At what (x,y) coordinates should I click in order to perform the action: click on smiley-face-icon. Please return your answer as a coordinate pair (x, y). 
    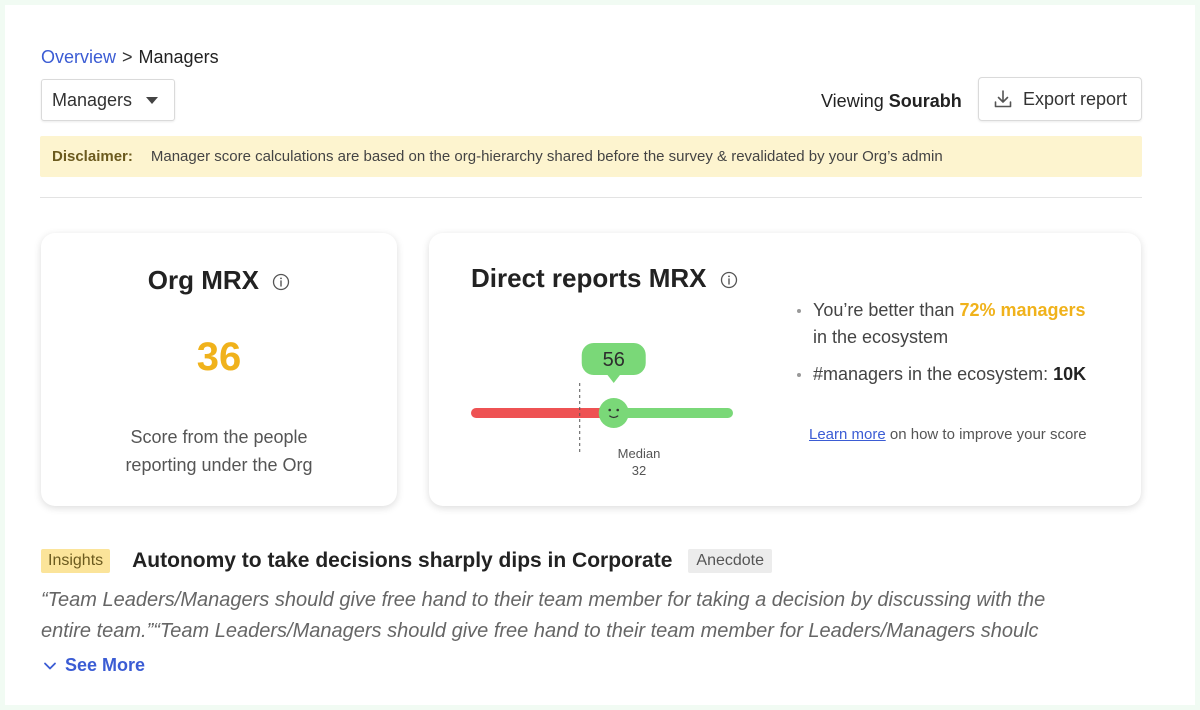
    Looking at the image, I should click on (613, 413).